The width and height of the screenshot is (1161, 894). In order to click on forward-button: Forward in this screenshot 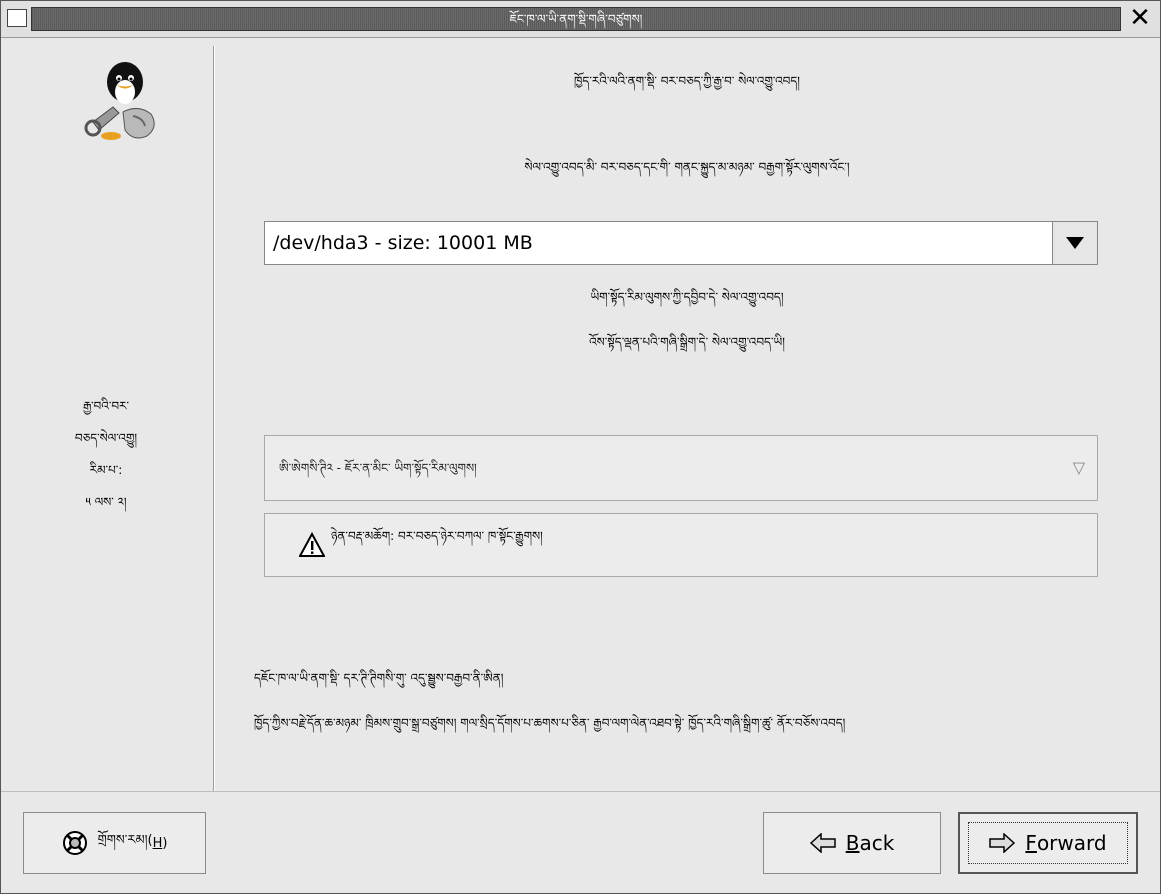, I will do `click(1048, 843)`.